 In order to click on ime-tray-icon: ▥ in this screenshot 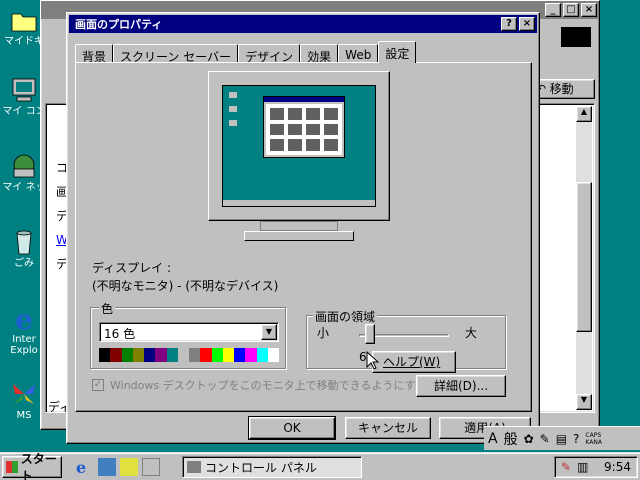, I will do `click(582, 467)`.